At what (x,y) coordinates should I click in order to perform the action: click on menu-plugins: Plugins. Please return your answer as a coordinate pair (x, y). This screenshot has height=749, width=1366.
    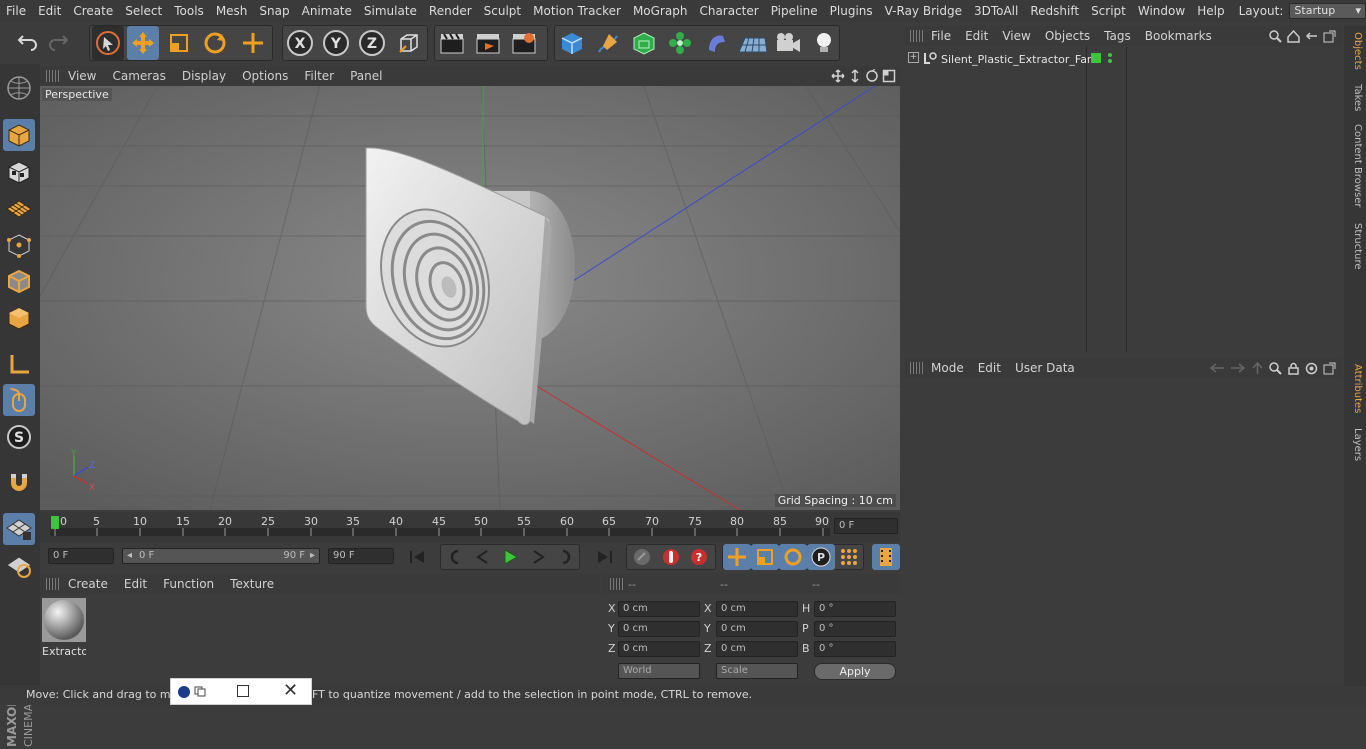
    Looking at the image, I should click on (851, 11).